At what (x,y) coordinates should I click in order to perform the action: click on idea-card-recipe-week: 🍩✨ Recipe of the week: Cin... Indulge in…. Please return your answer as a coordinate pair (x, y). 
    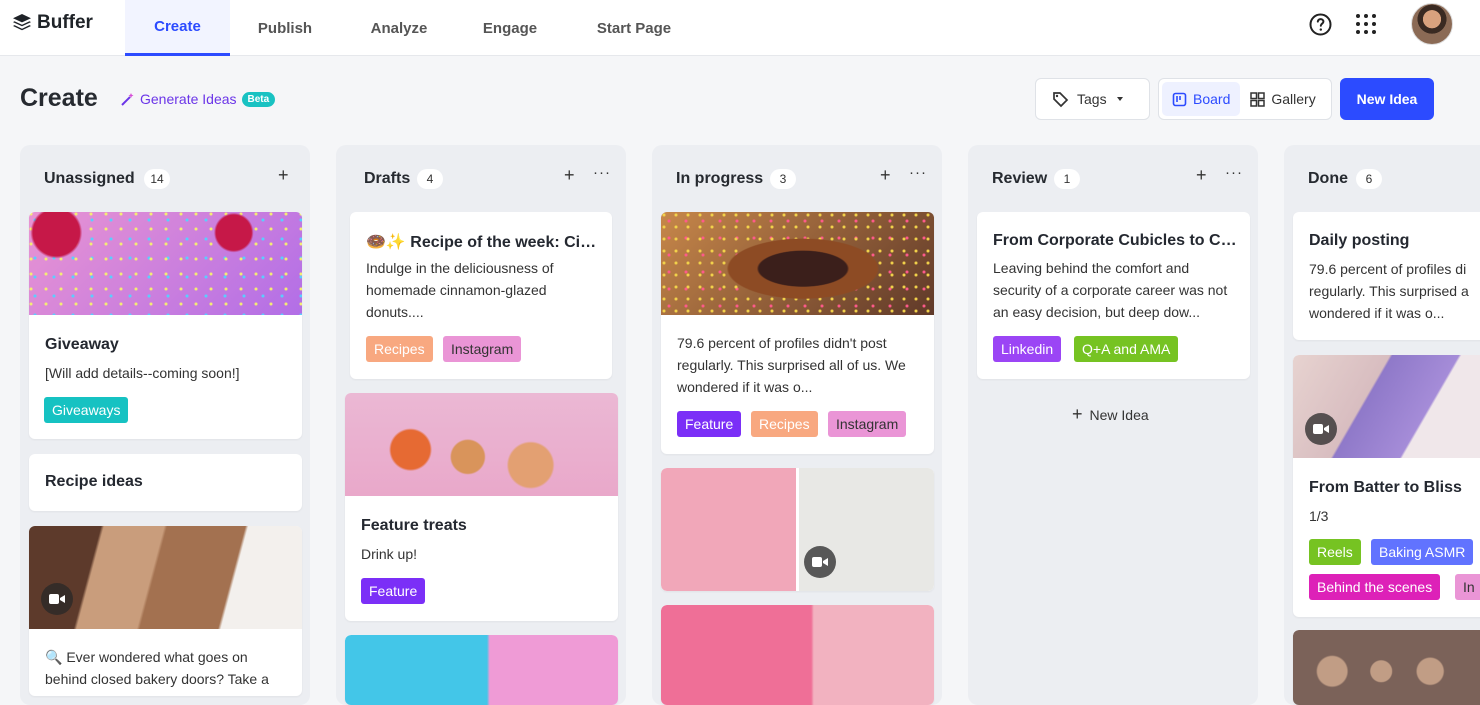
    Looking at the image, I should click on (481, 295).